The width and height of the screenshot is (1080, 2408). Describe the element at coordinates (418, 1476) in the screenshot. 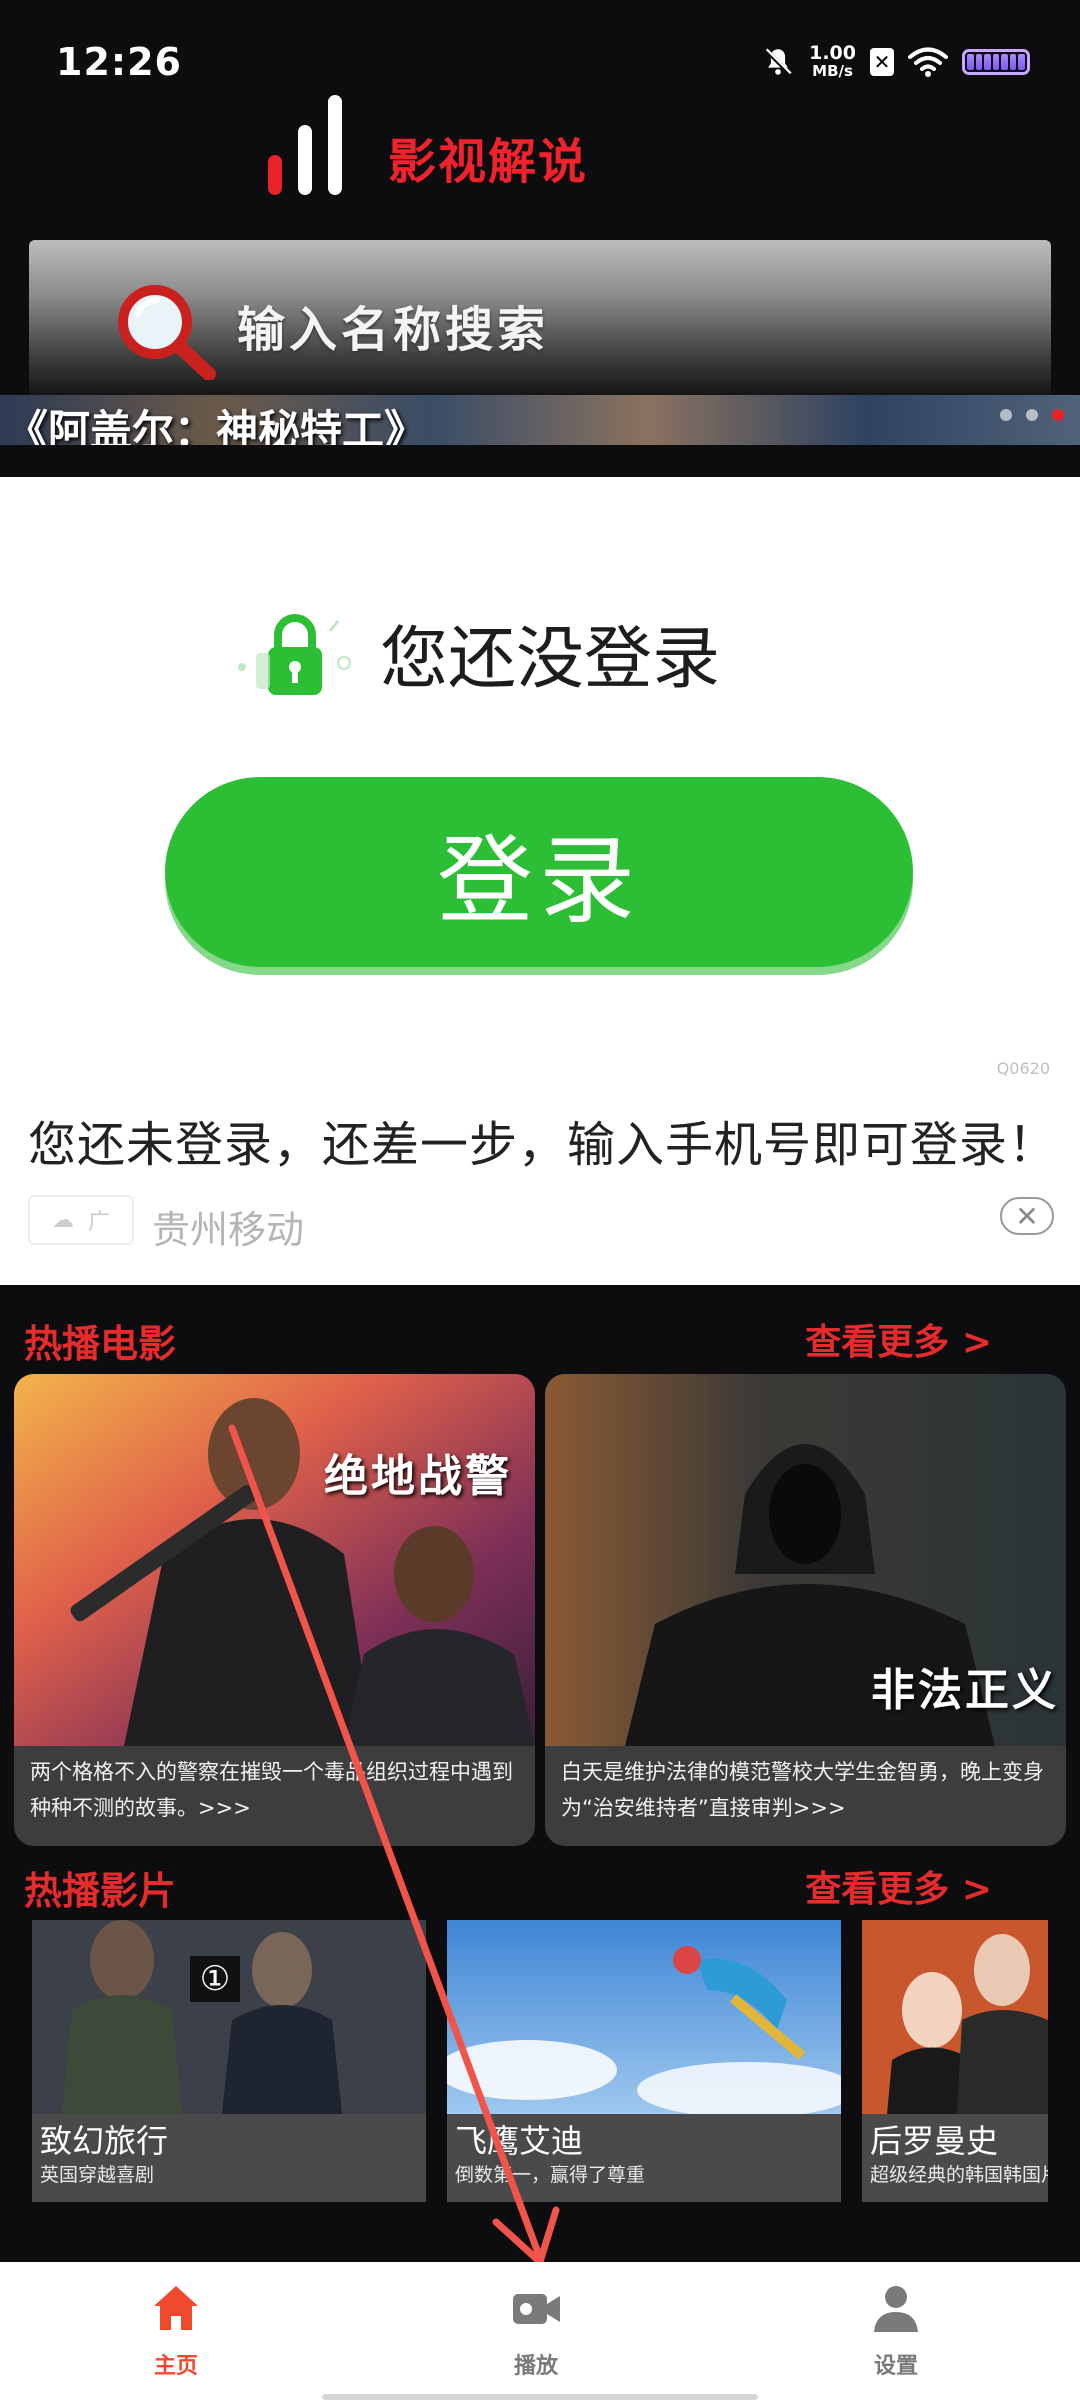

I see `movie-title: 绝地战警` at that location.